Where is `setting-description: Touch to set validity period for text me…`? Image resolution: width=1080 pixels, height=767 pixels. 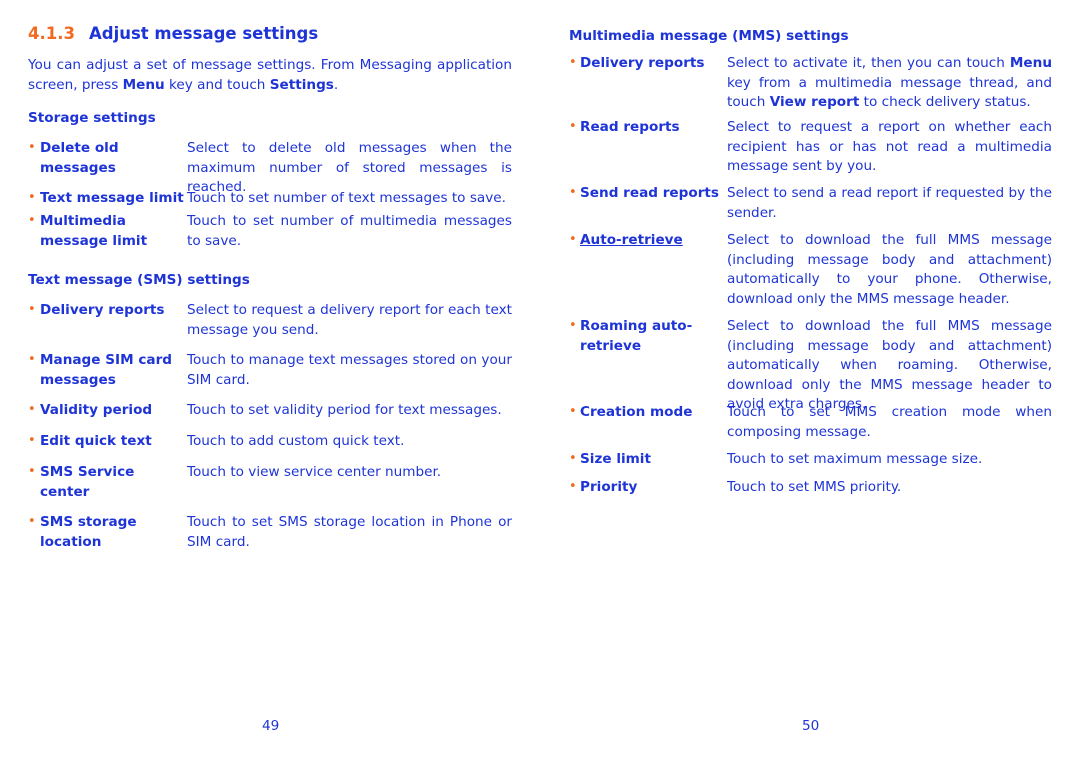 setting-description: Touch to set validity period for text me… is located at coordinates (349, 411).